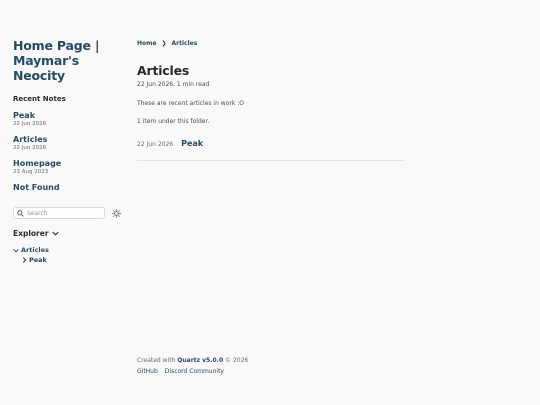  What do you see at coordinates (192, 143) in the screenshot?
I see `list-item-title: Peak` at bounding box center [192, 143].